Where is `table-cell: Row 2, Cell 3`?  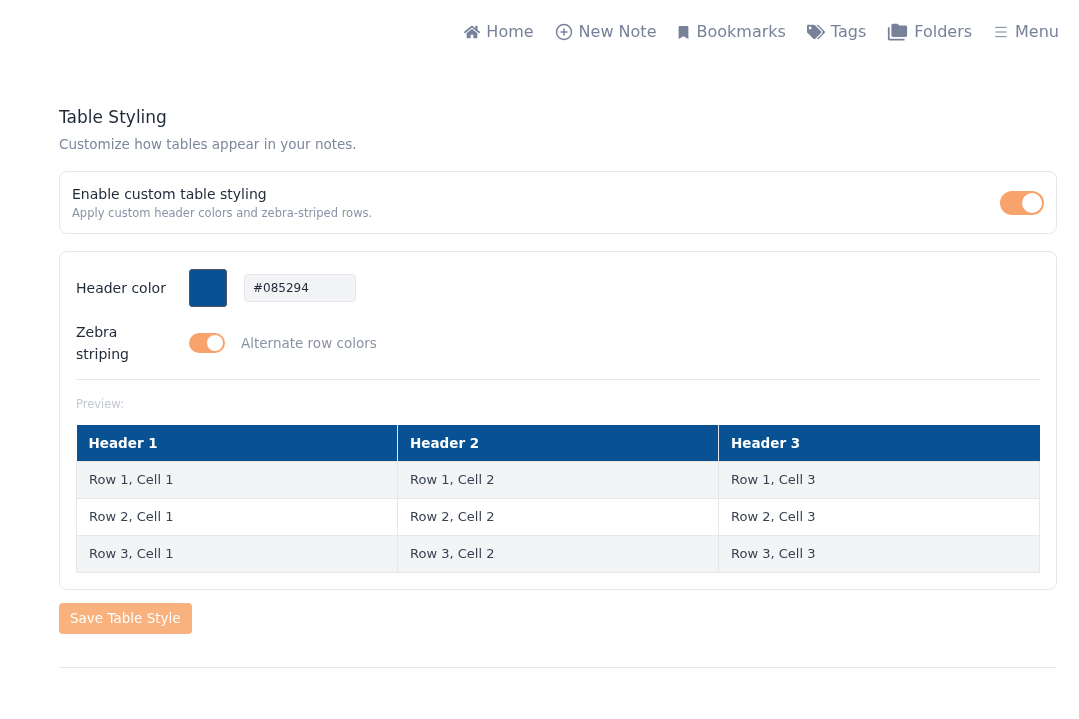 table-cell: Row 2, Cell 3 is located at coordinates (879, 516).